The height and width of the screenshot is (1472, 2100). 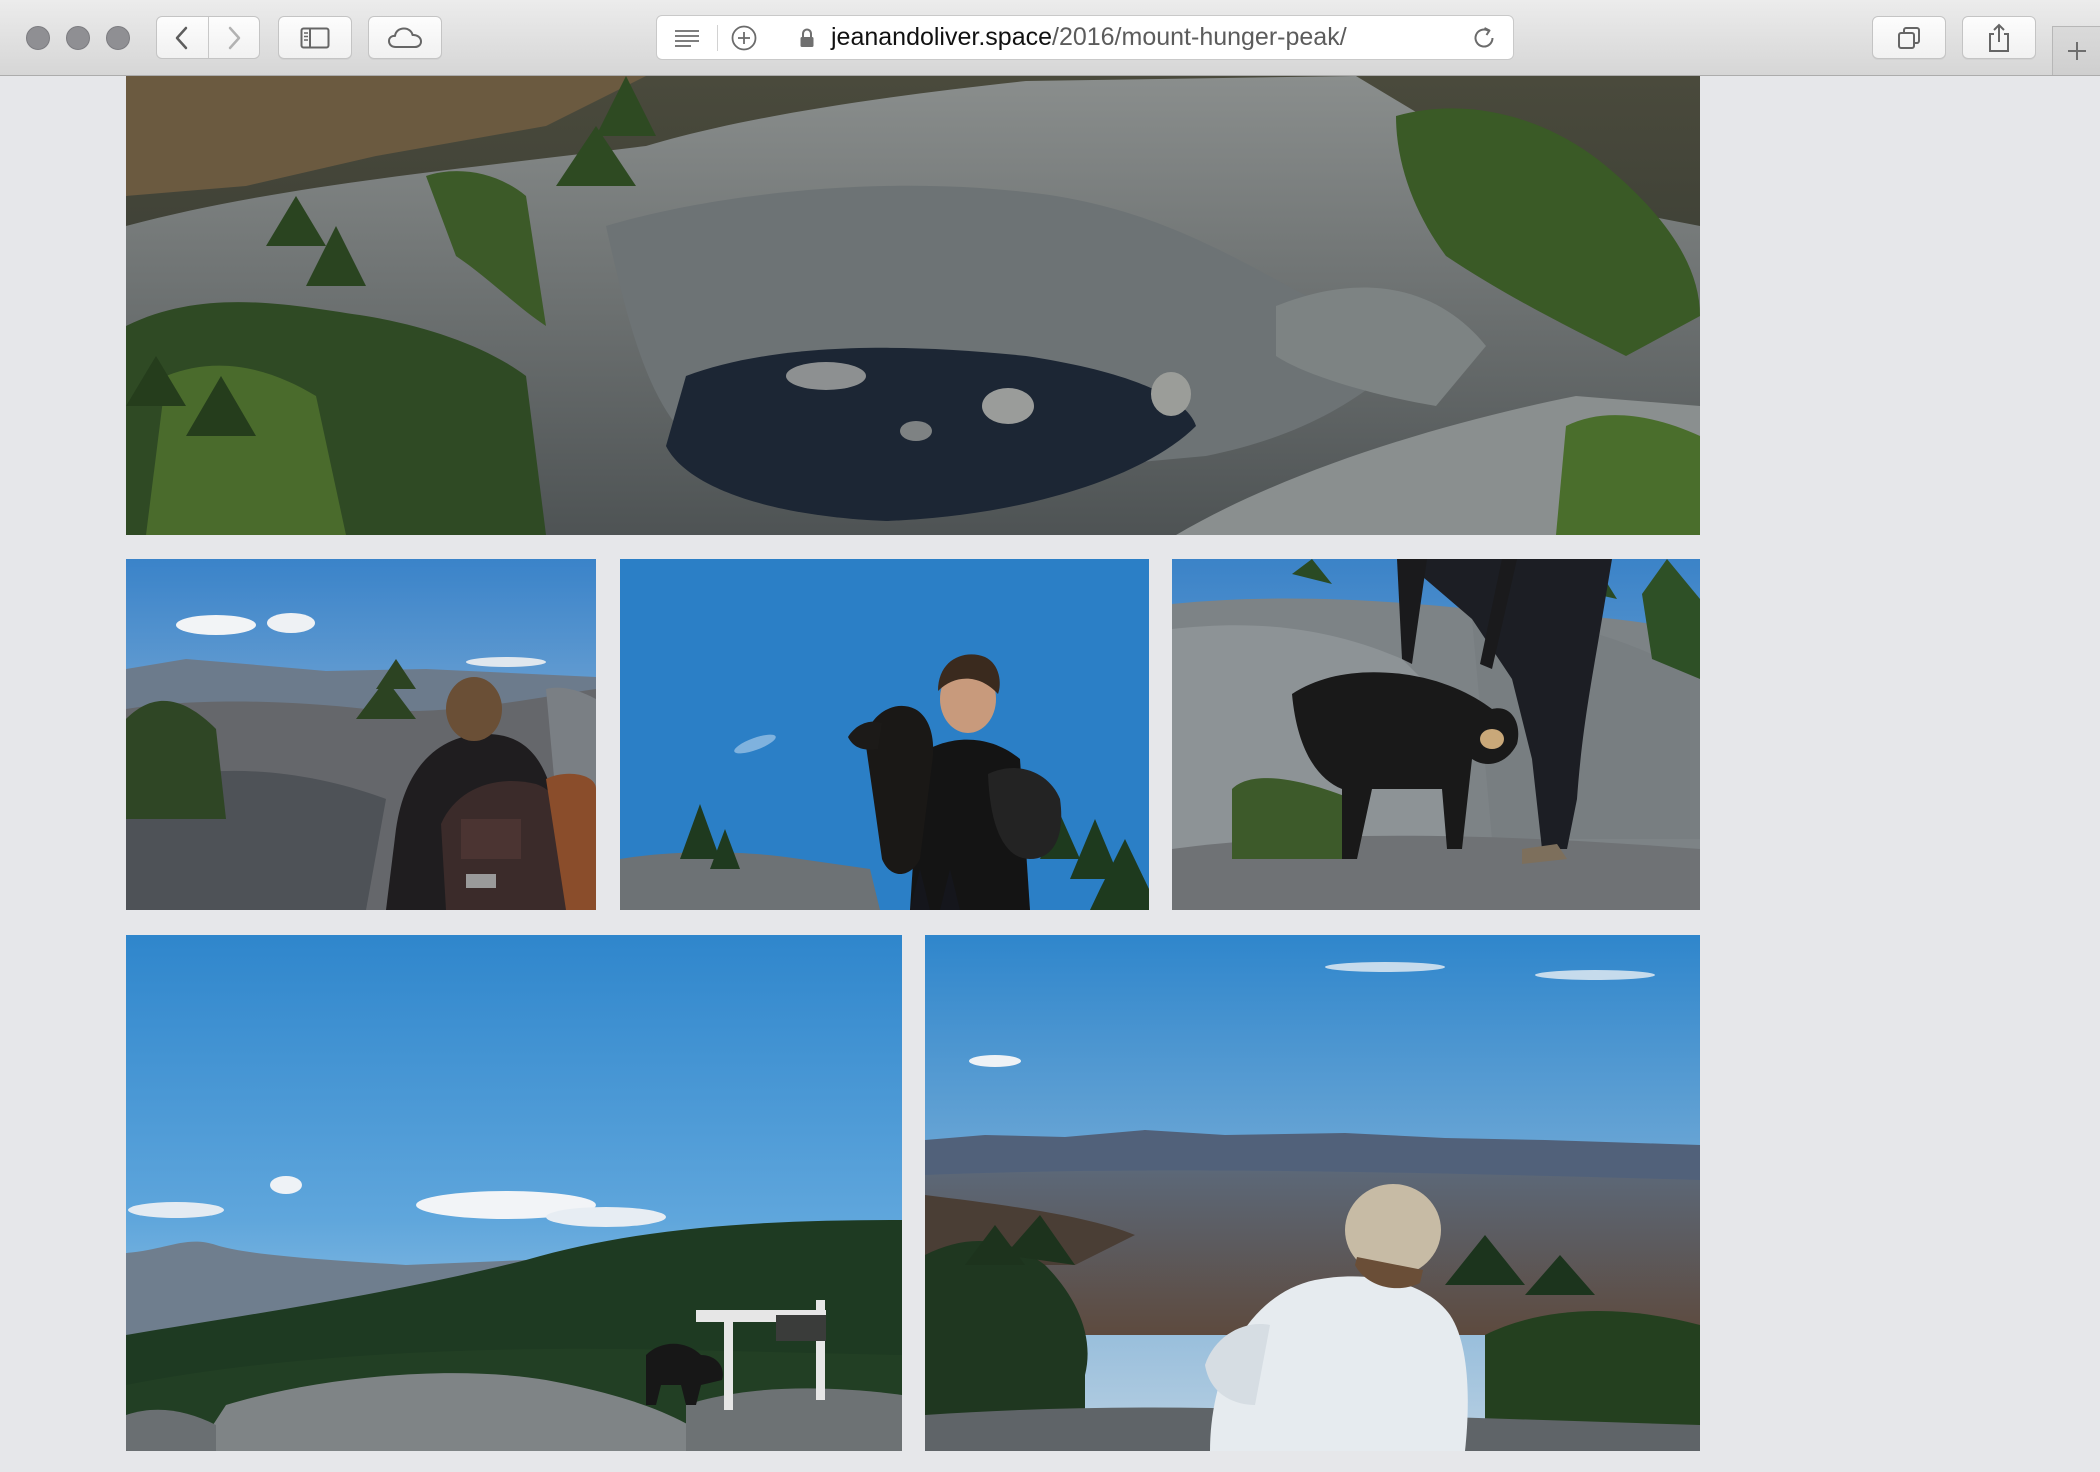 I want to click on url-host: jeanandoliver.space, so click(x=941, y=37).